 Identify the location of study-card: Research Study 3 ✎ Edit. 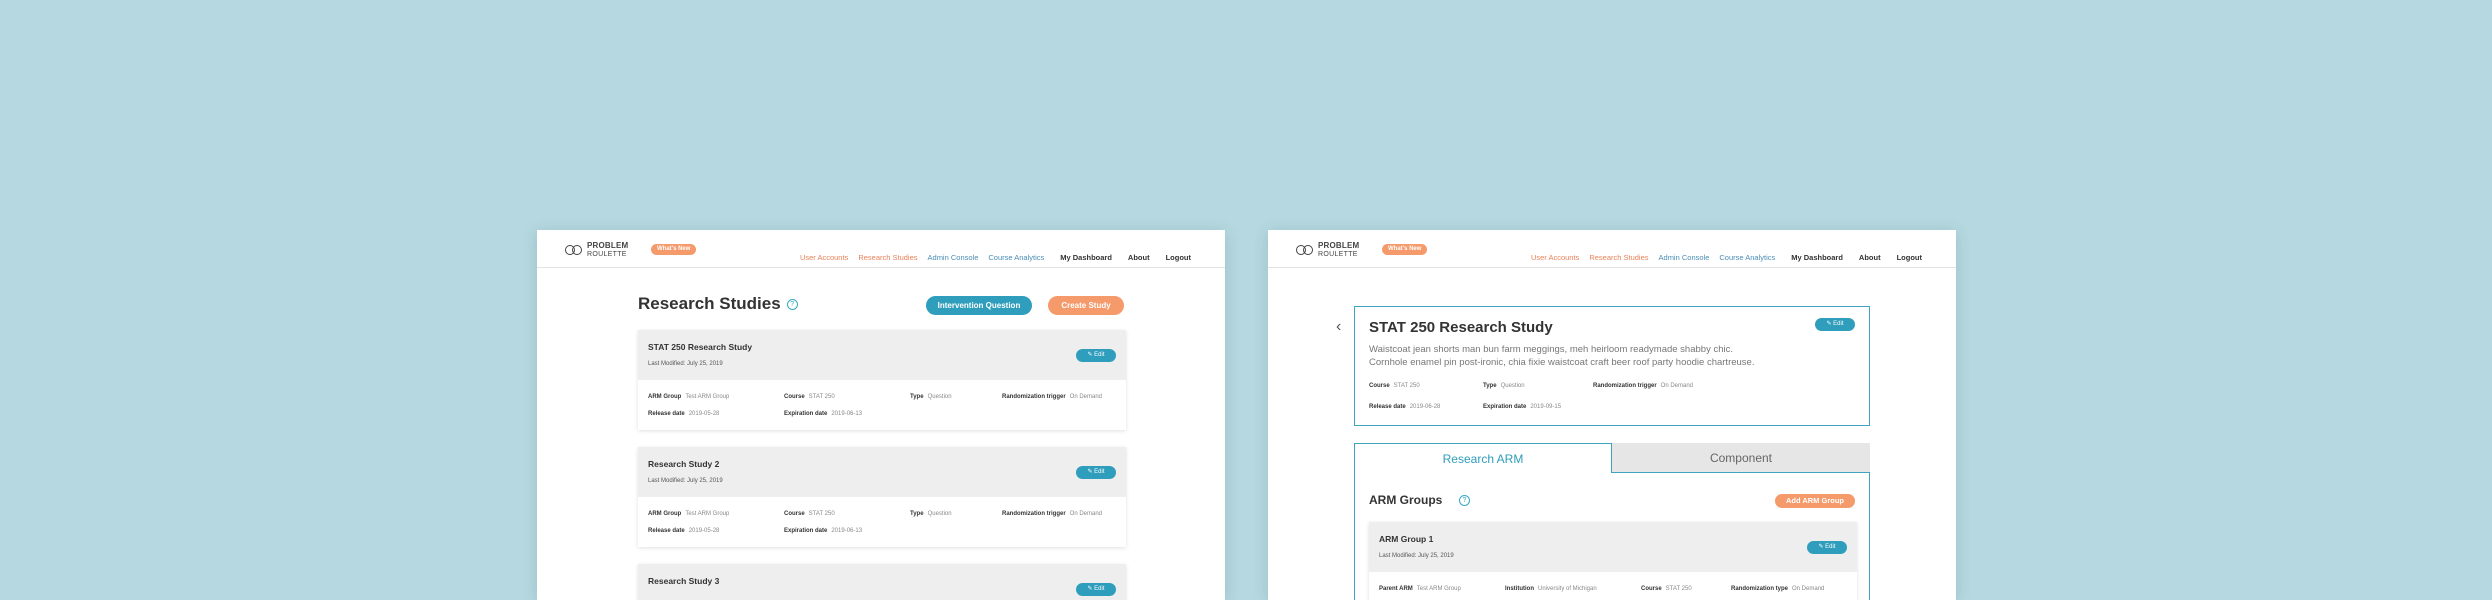
(882, 582).